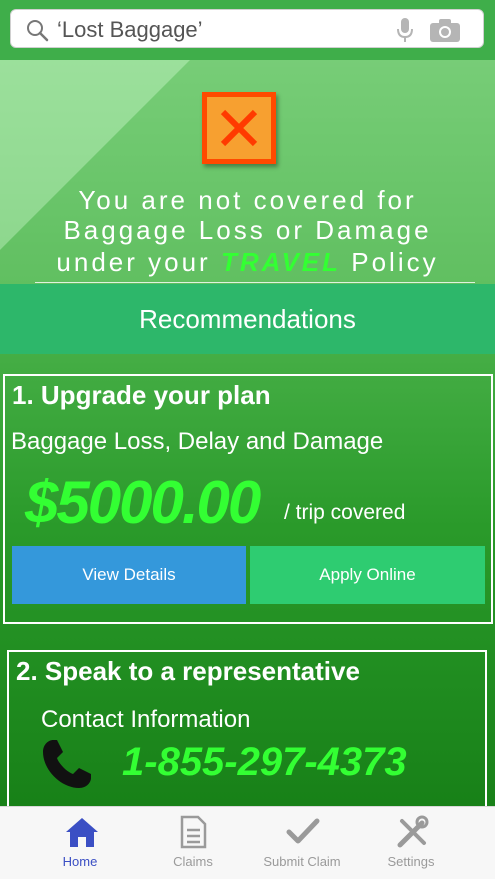  What do you see at coordinates (193, 861) in the screenshot?
I see `tab-claims-label: Claims` at bounding box center [193, 861].